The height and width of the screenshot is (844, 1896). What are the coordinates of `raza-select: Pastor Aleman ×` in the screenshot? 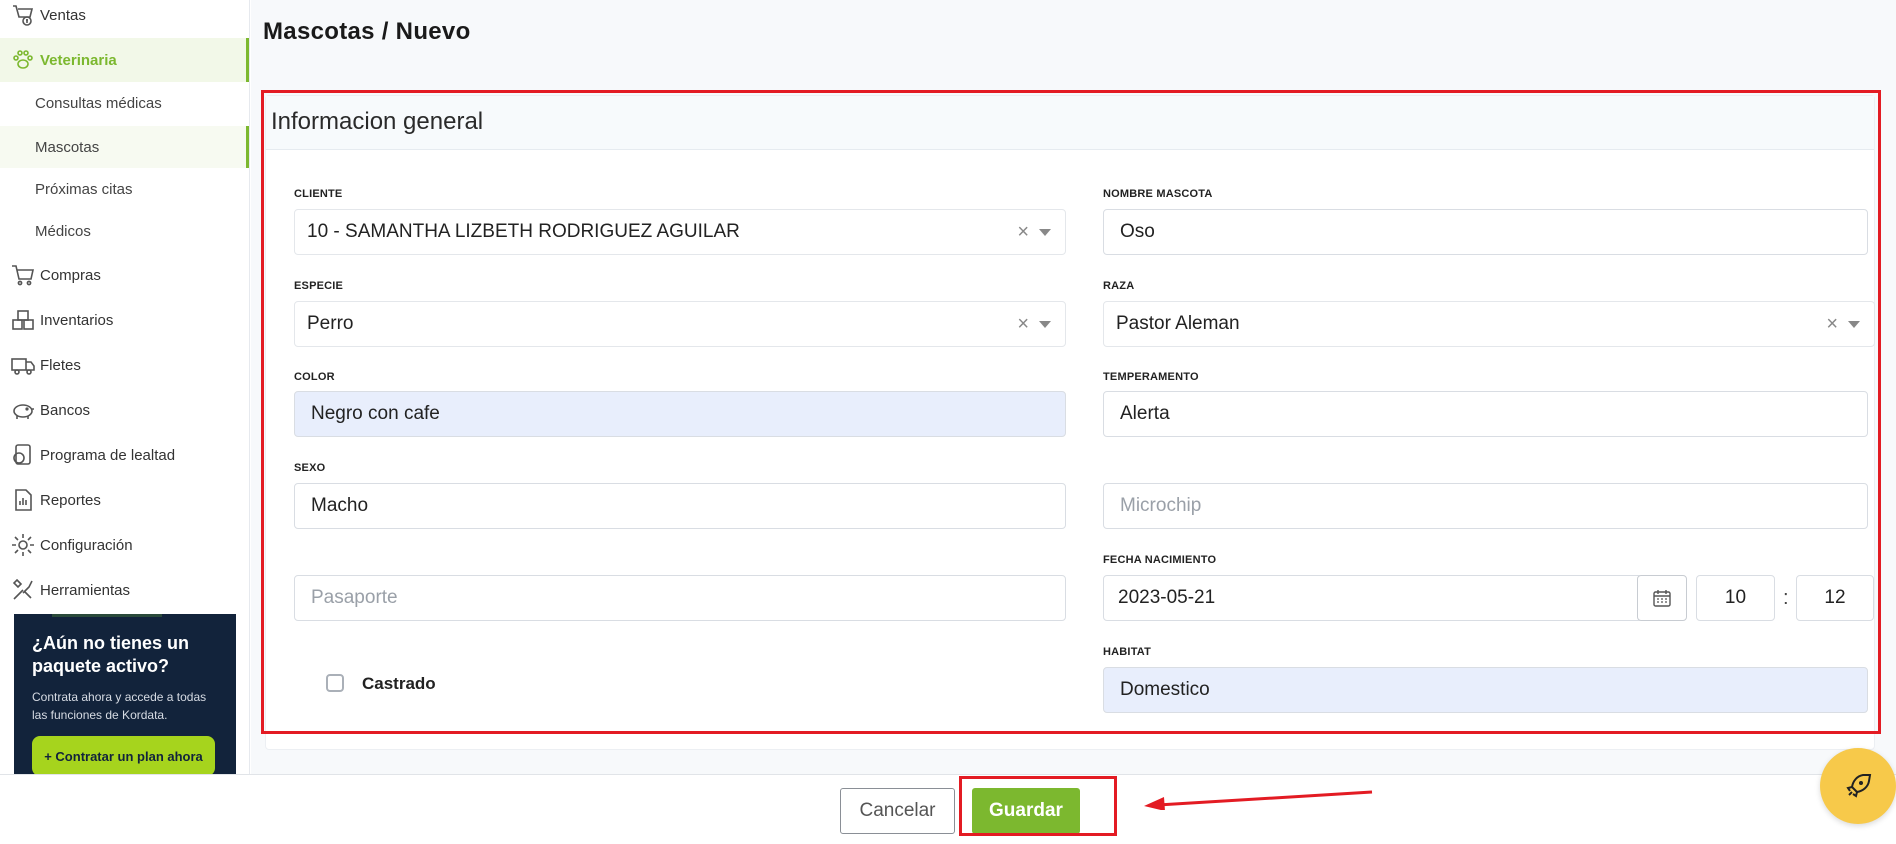 It's located at (1489, 324).